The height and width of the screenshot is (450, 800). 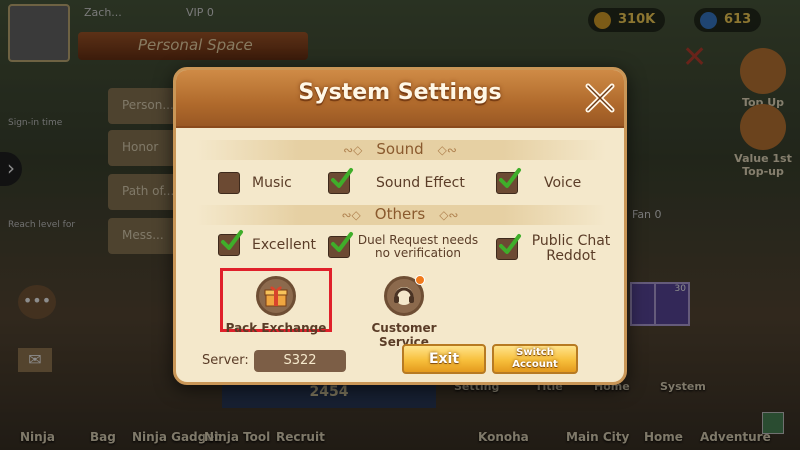 I want to click on customer-service-button: Customer Service, so click(x=404, y=312).